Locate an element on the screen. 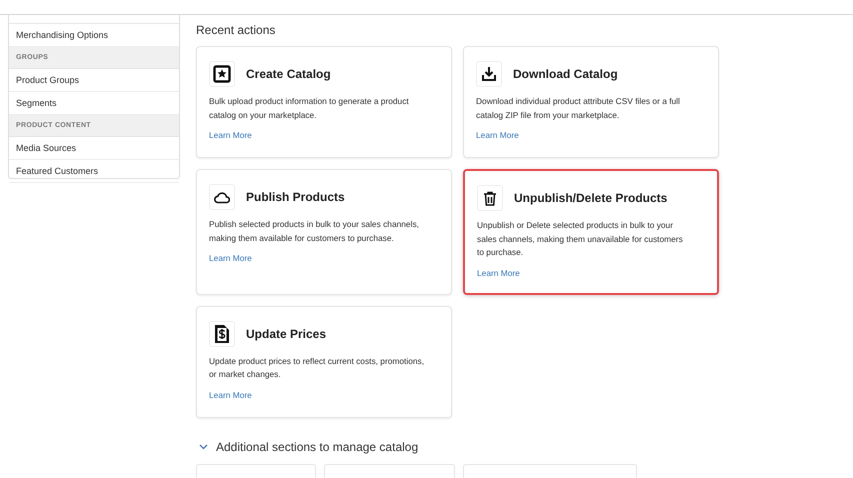 The height and width of the screenshot is (478, 853). cloud-icon is located at coordinates (222, 197).